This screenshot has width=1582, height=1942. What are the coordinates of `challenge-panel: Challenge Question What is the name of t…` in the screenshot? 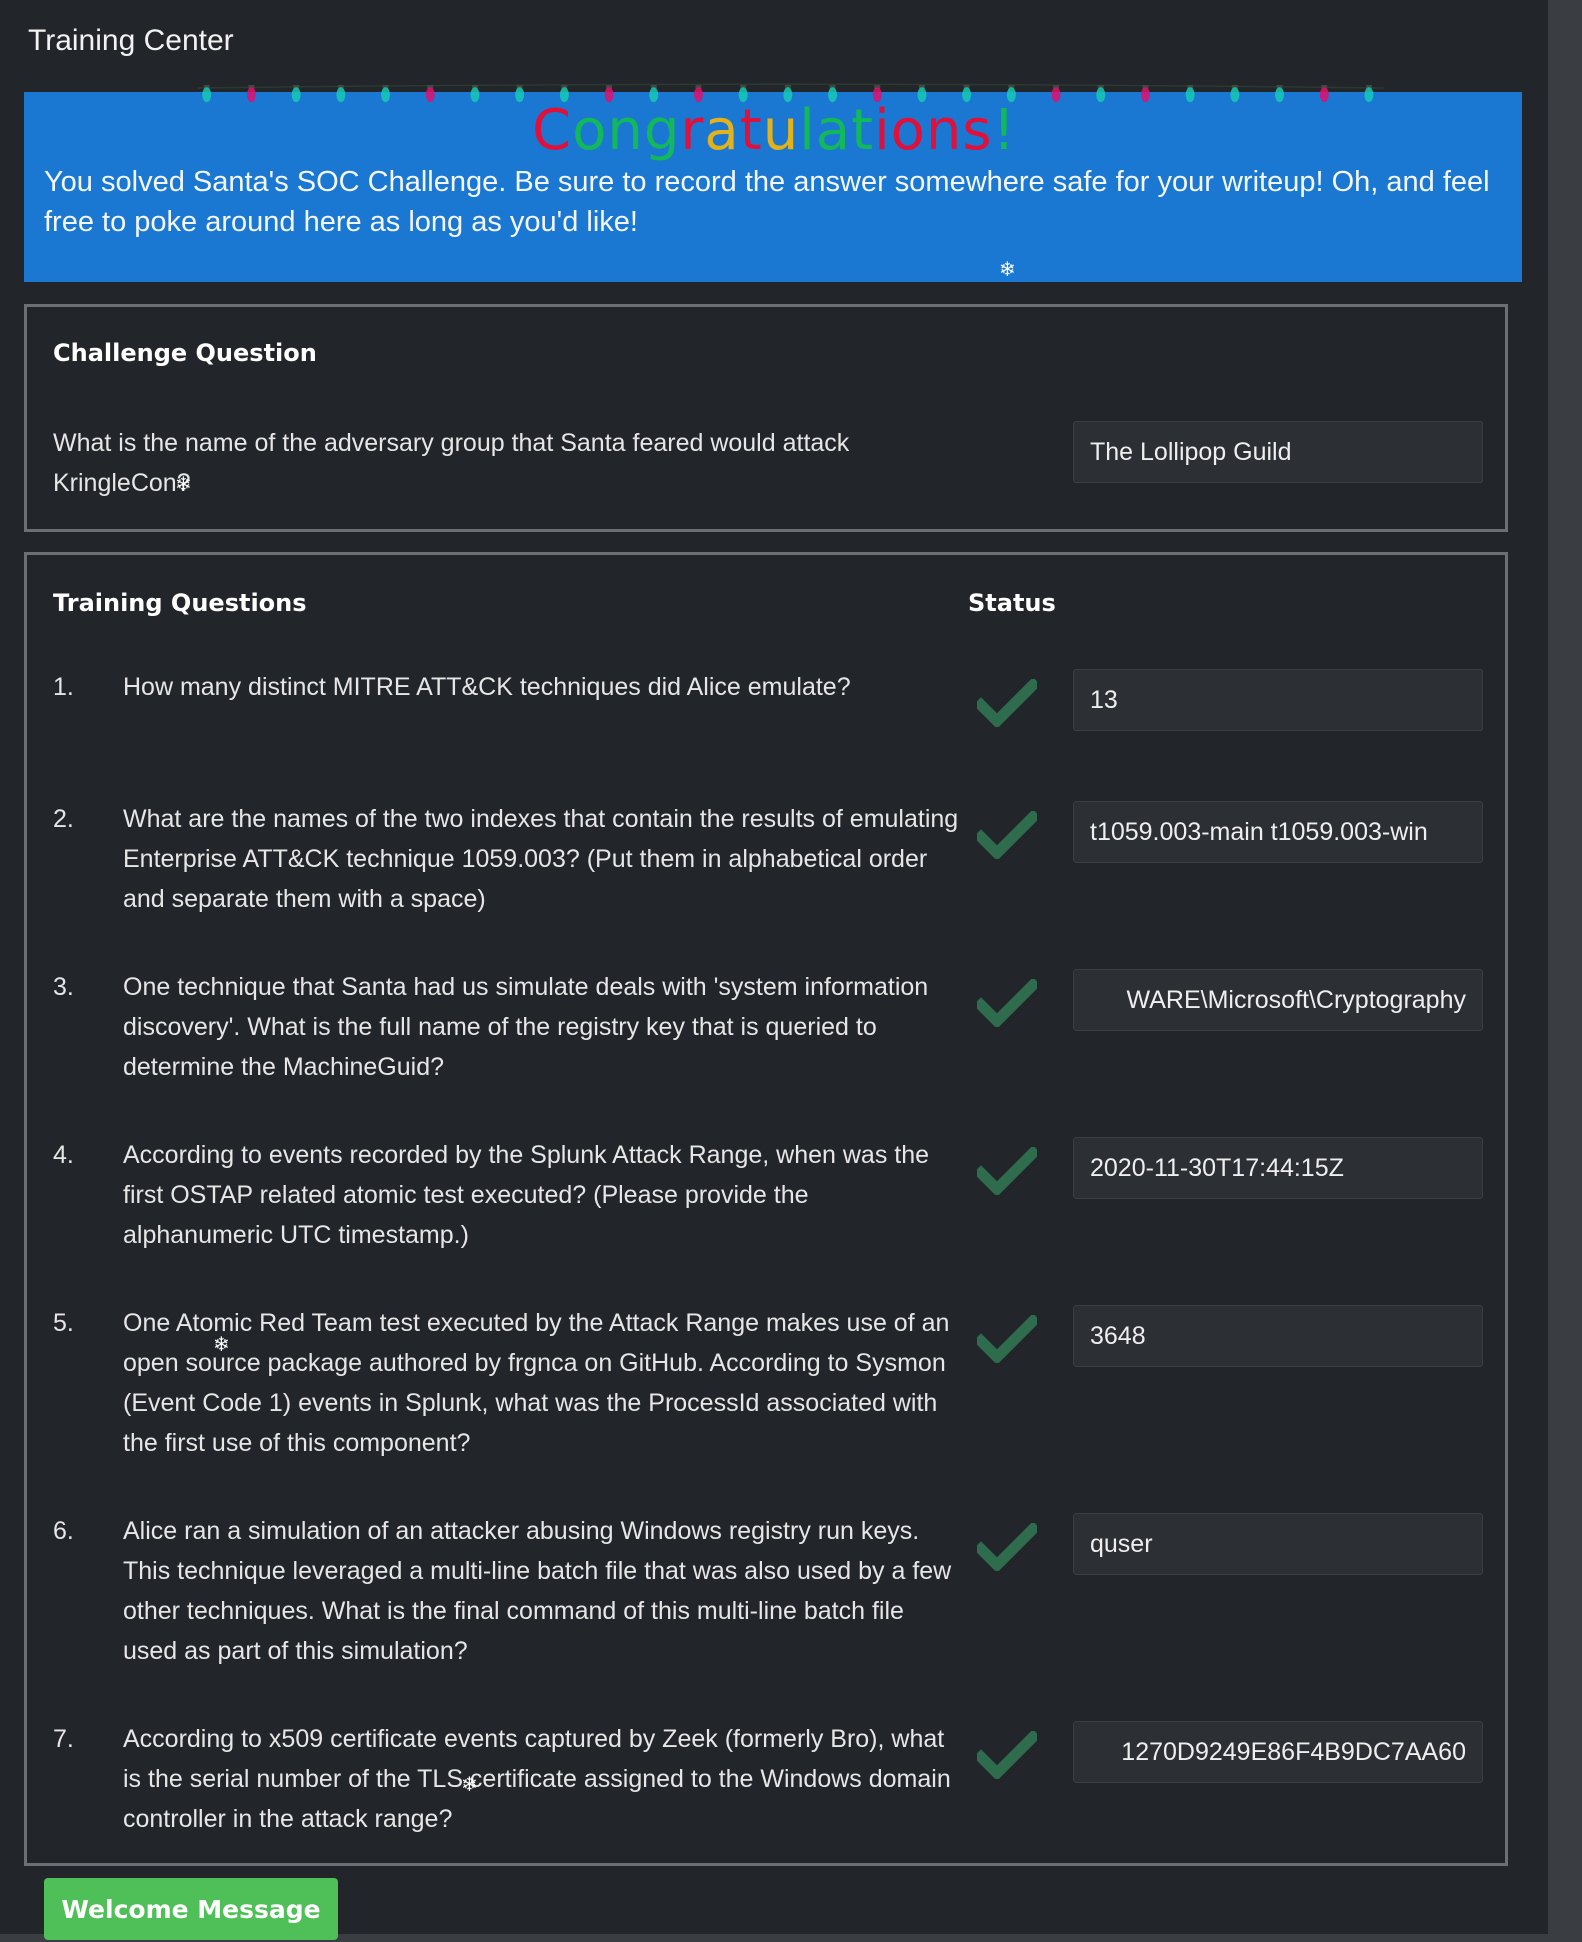 It's located at (766, 418).